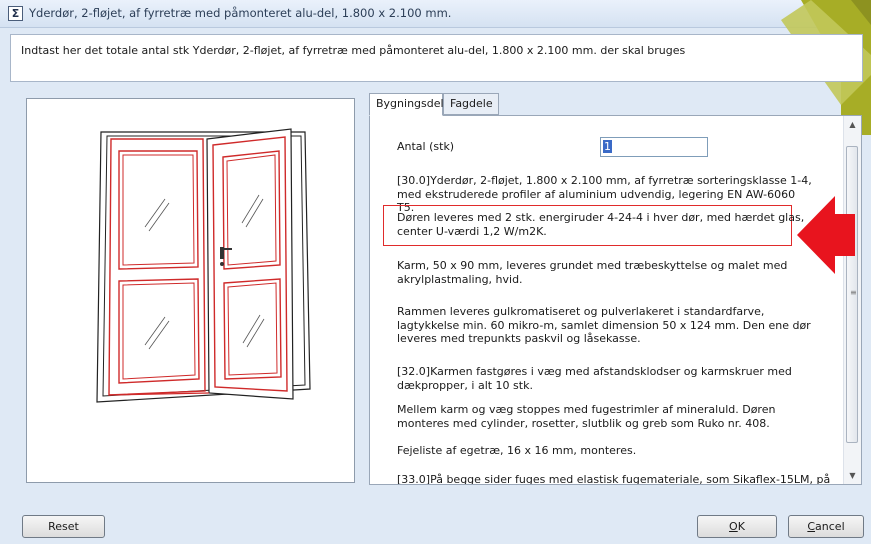 The height and width of the screenshot is (544, 871). I want to click on scroll-thumb: ≡, so click(852, 294).